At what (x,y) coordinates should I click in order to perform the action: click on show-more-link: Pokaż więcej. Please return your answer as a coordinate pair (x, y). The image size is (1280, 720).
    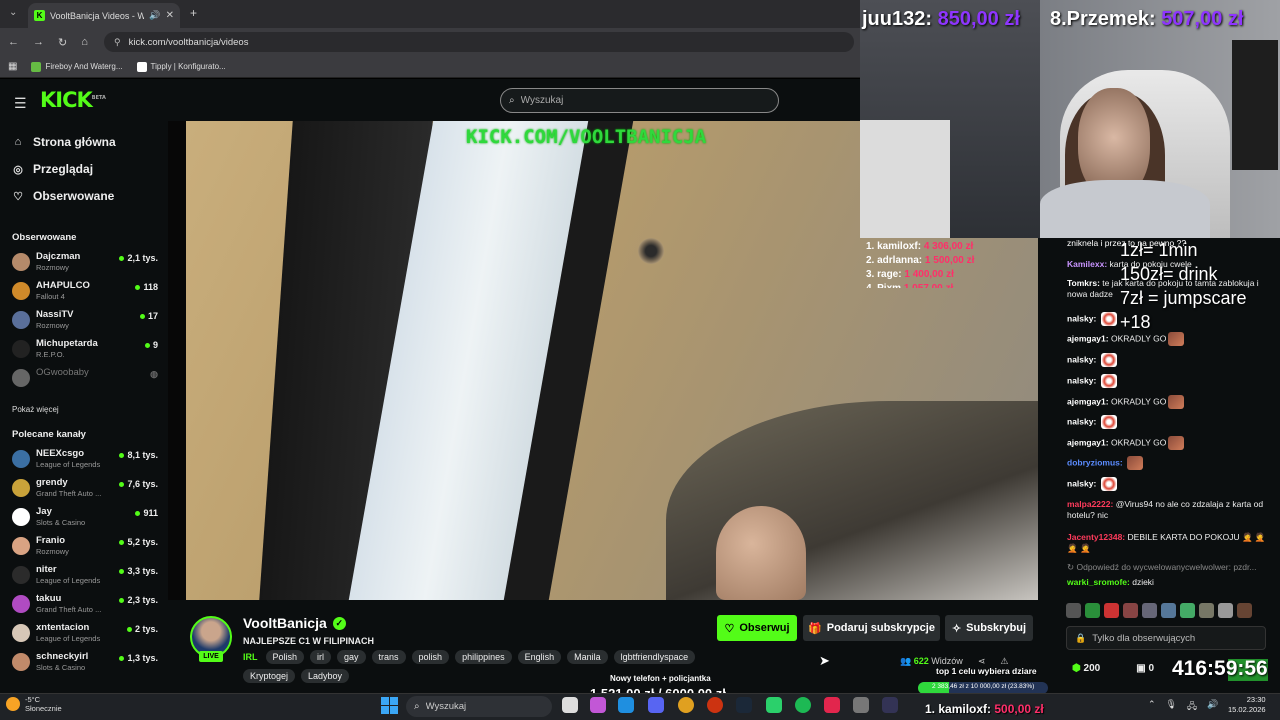
    Looking at the image, I should click on (35, 409).